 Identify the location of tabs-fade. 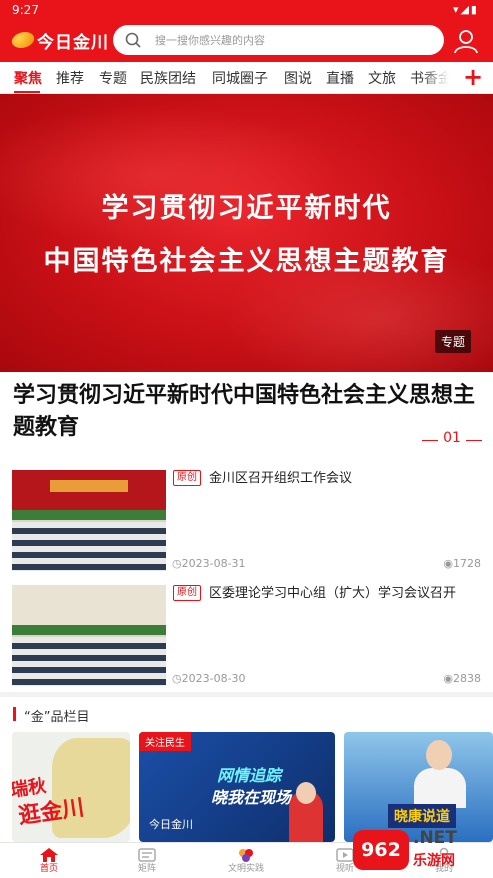
(438, 77).